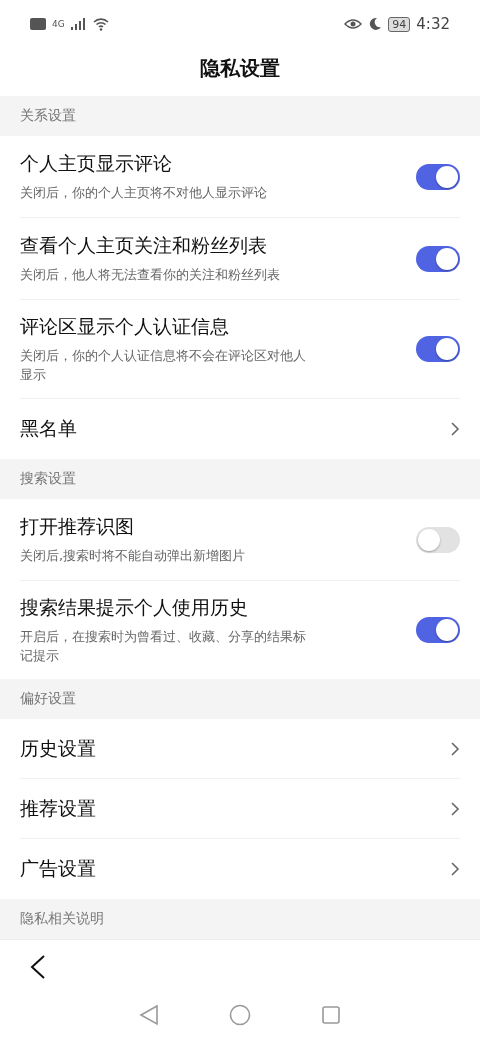 The image size is (480, 1040). What do you see at coordinates (240, 68) in the screenshot?
I see `page-title: 隐私设置` at bounding box center [240, 68].